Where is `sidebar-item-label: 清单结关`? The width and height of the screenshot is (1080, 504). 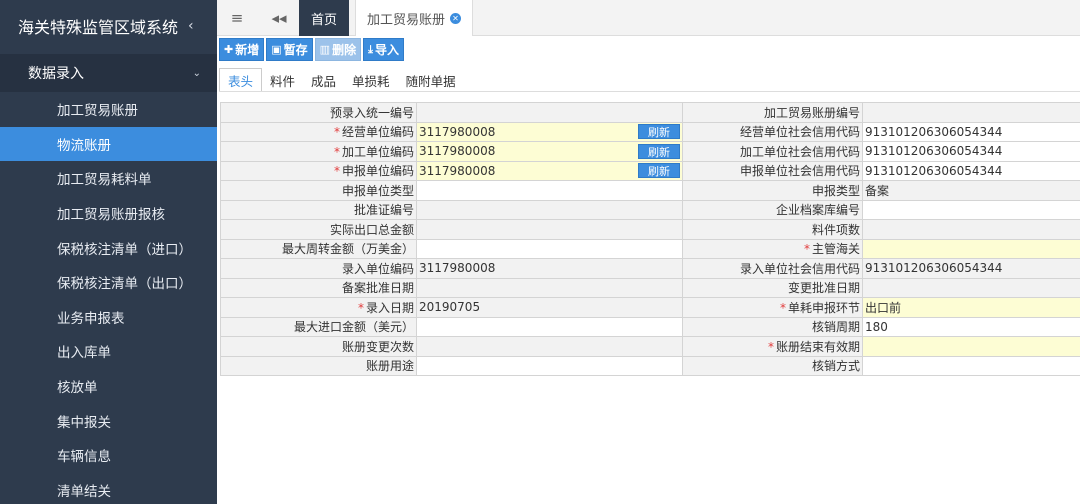
sidebar-item-label: 清单结关 is located at coordinates (84, 491).